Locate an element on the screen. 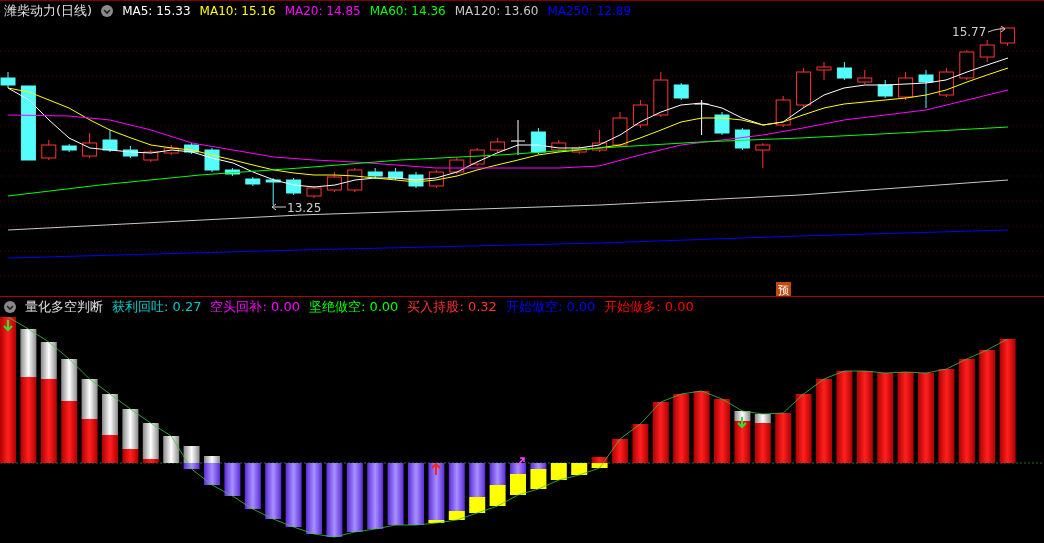  indicator-value: 获利回吐: 0.27 is located at coordinates (157, 307).